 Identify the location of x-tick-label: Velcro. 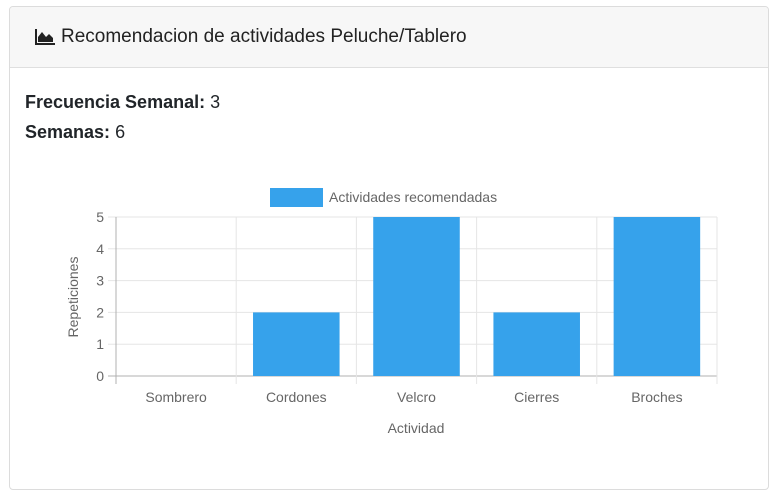
(416, 397).